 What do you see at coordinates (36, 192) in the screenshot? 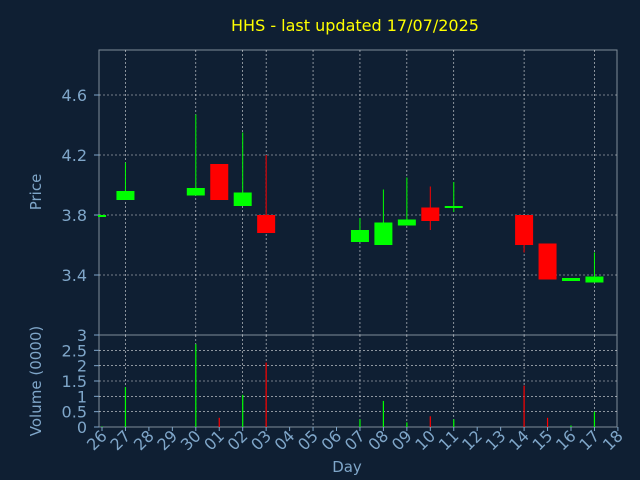
I see `price-axis-label: Price` at bounding box center [36, 192].